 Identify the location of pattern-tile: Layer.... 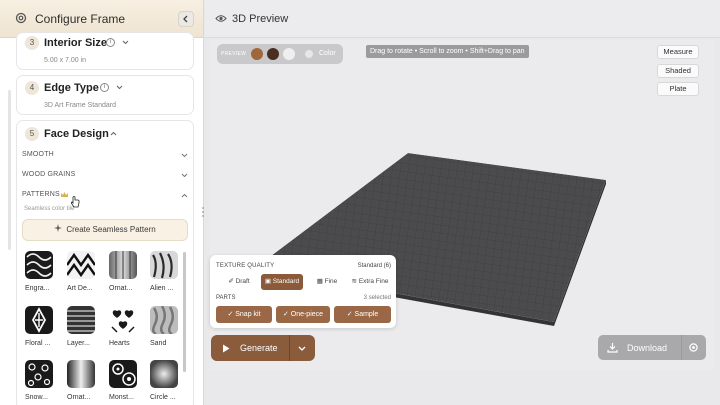
(84, 326).